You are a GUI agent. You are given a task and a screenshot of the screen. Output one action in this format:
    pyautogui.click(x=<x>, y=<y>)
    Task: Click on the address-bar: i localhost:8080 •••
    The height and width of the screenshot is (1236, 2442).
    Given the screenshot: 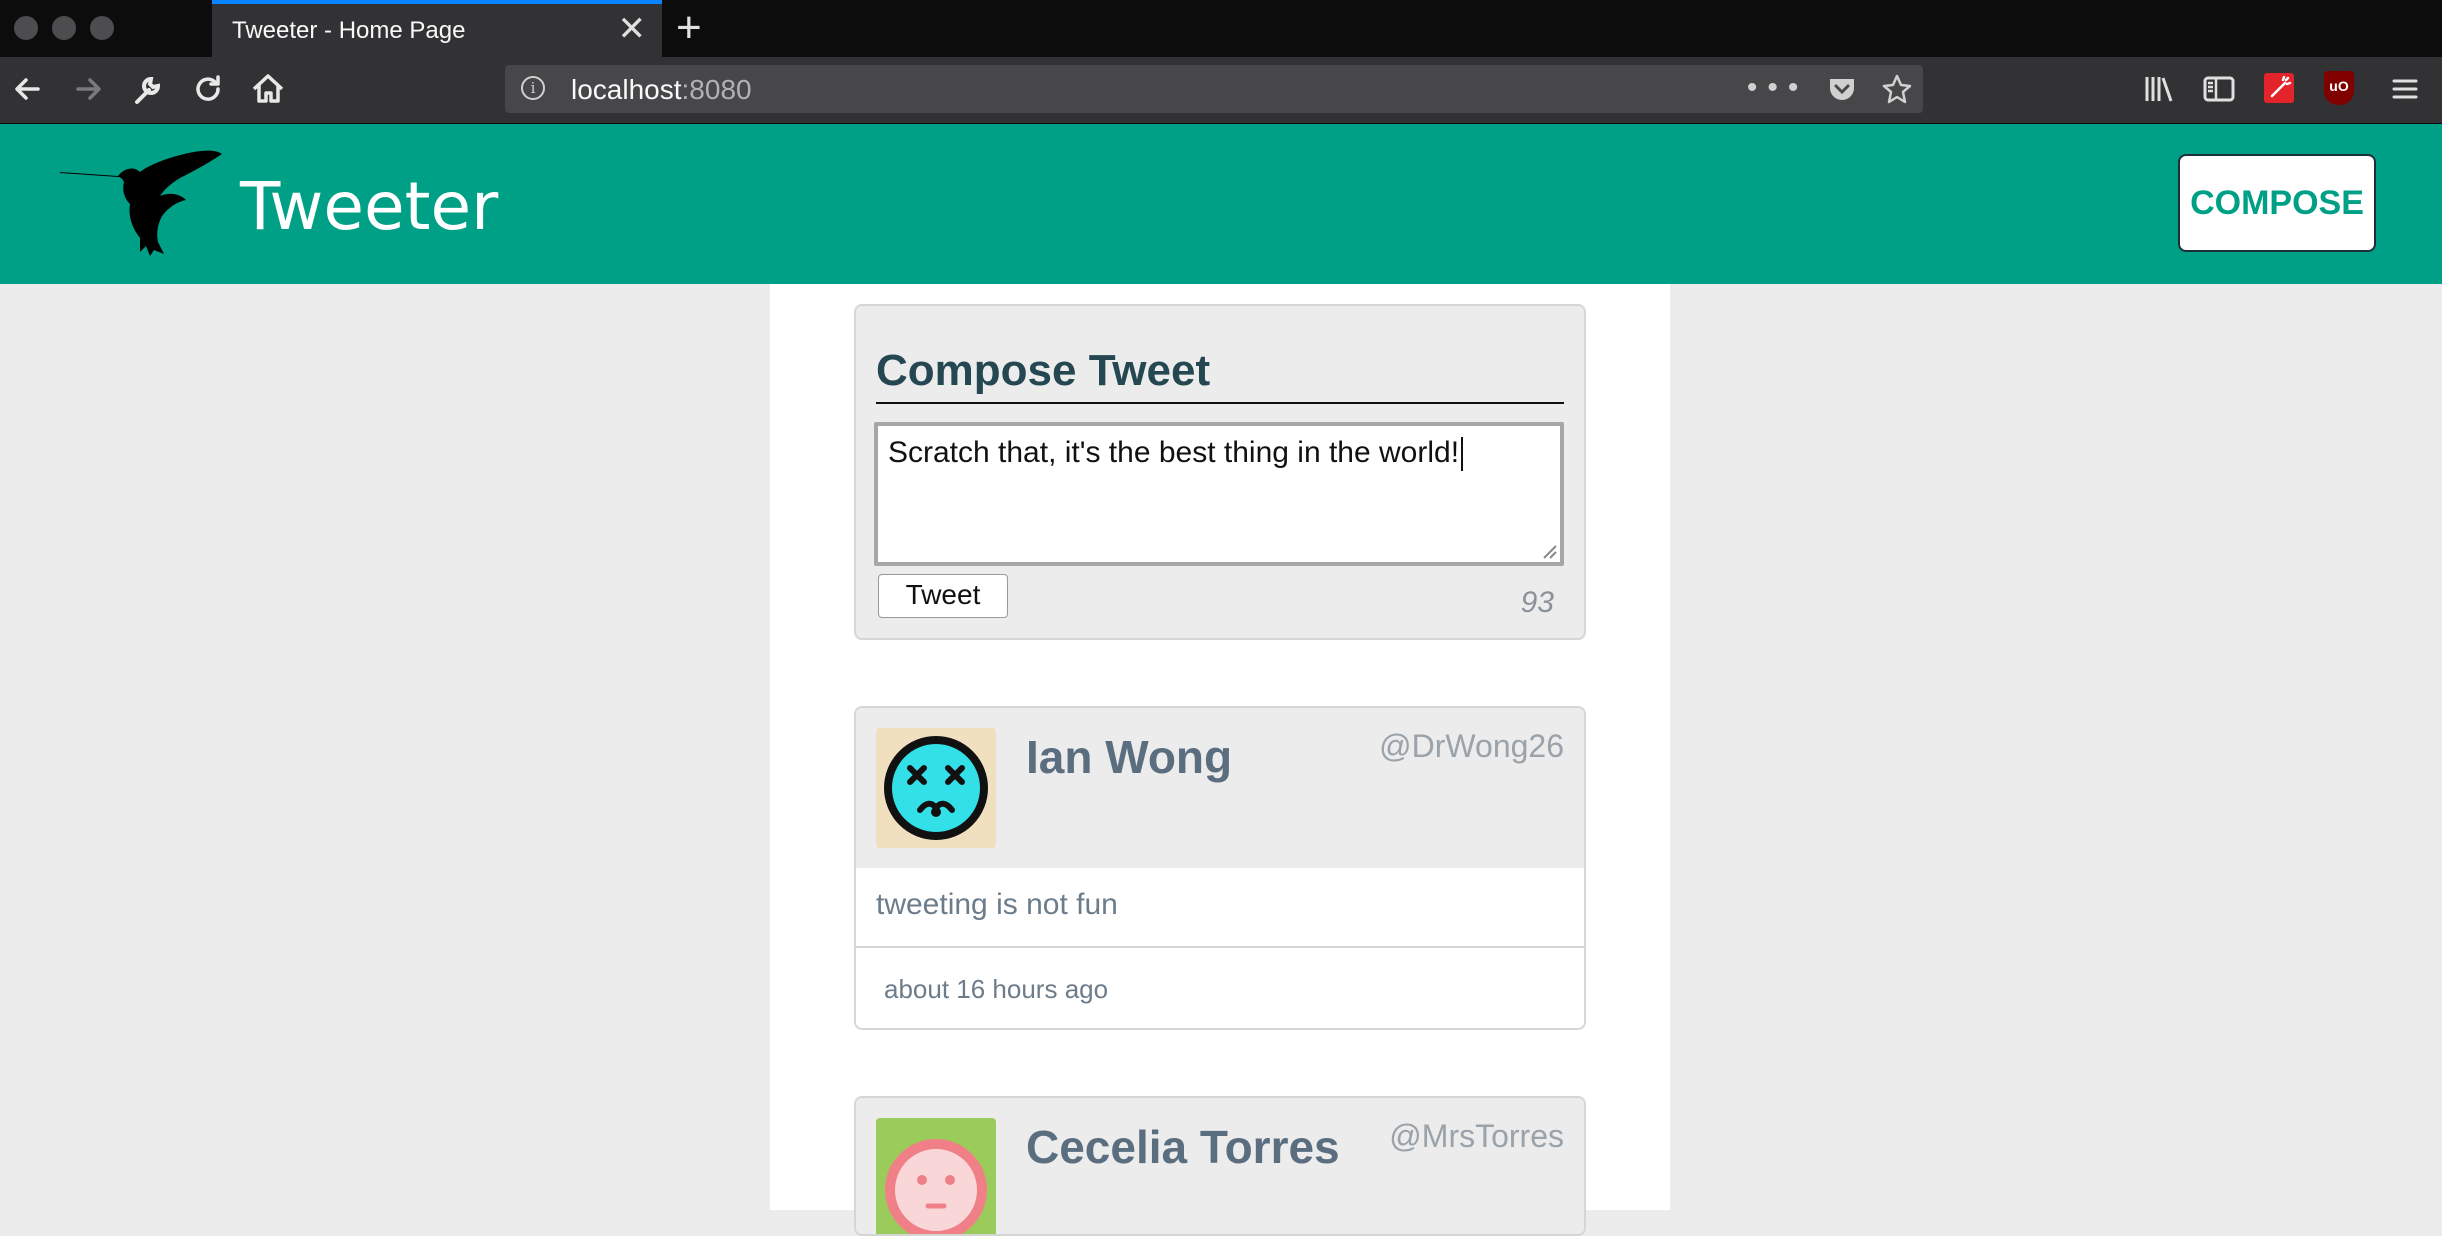 What is the action you would take?
    pyautogui.click(x=1214, y=89)
    